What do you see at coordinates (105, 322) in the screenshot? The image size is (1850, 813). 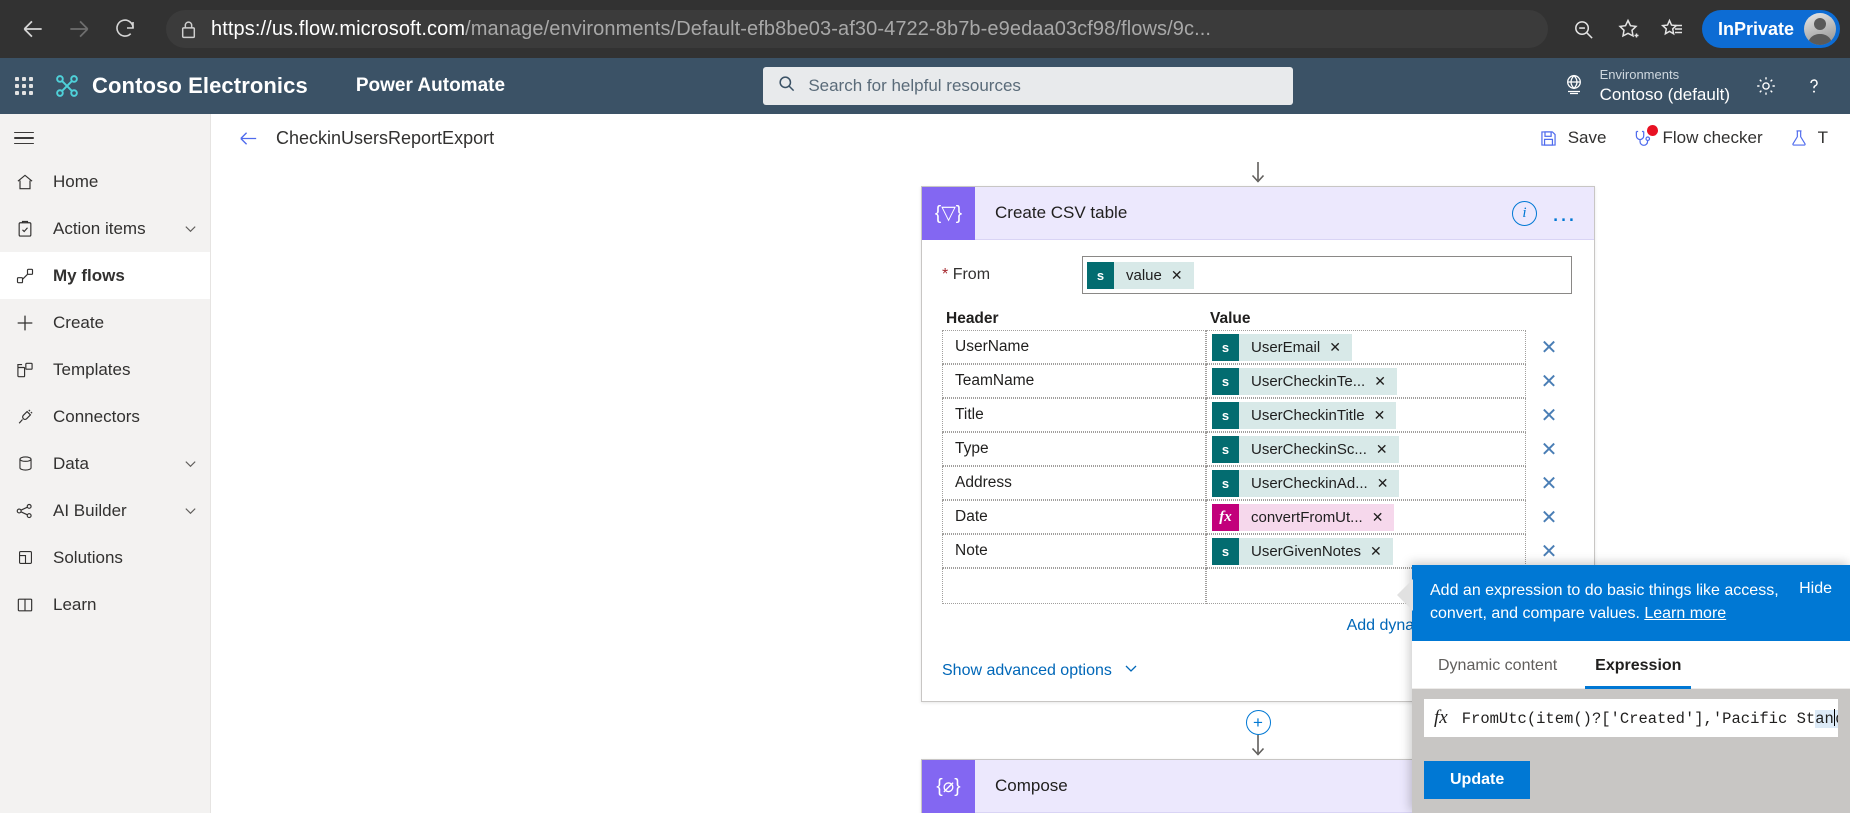 I see `sidebar-item-create: Create` at bounding box center [105, 322].